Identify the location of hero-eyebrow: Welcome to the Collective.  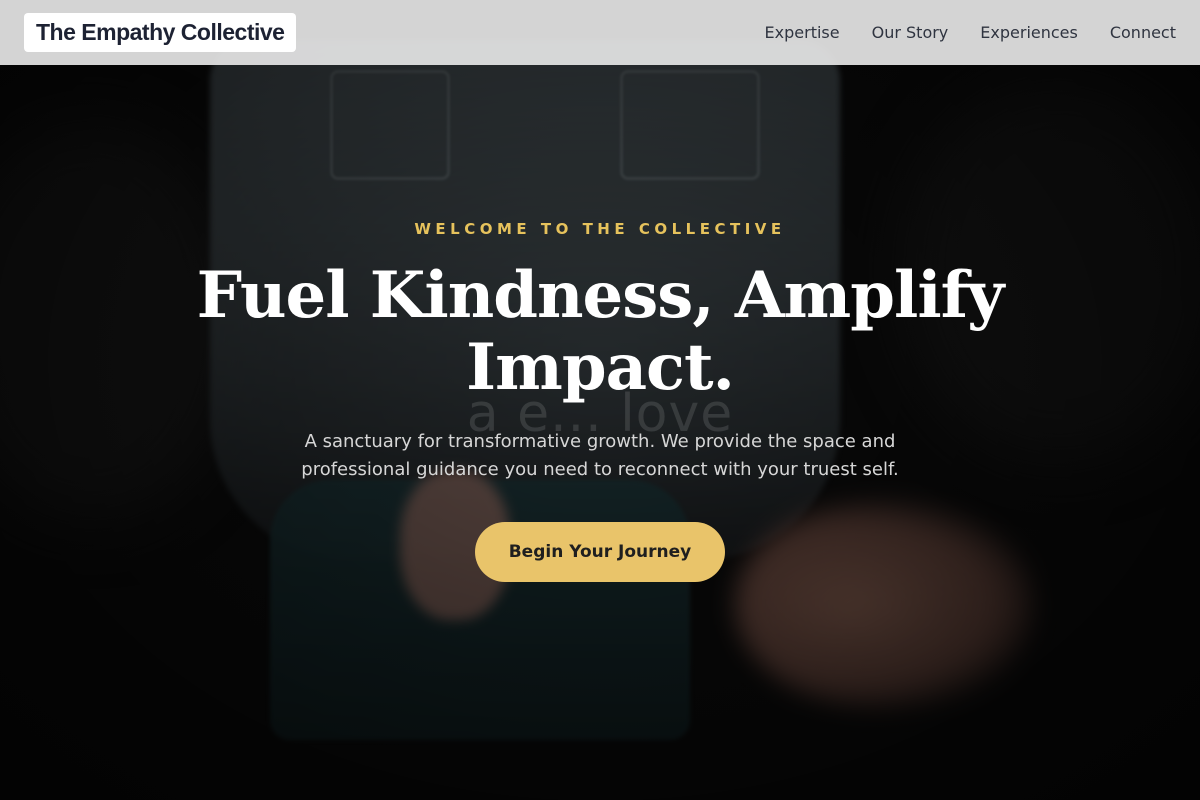
(600, 229).